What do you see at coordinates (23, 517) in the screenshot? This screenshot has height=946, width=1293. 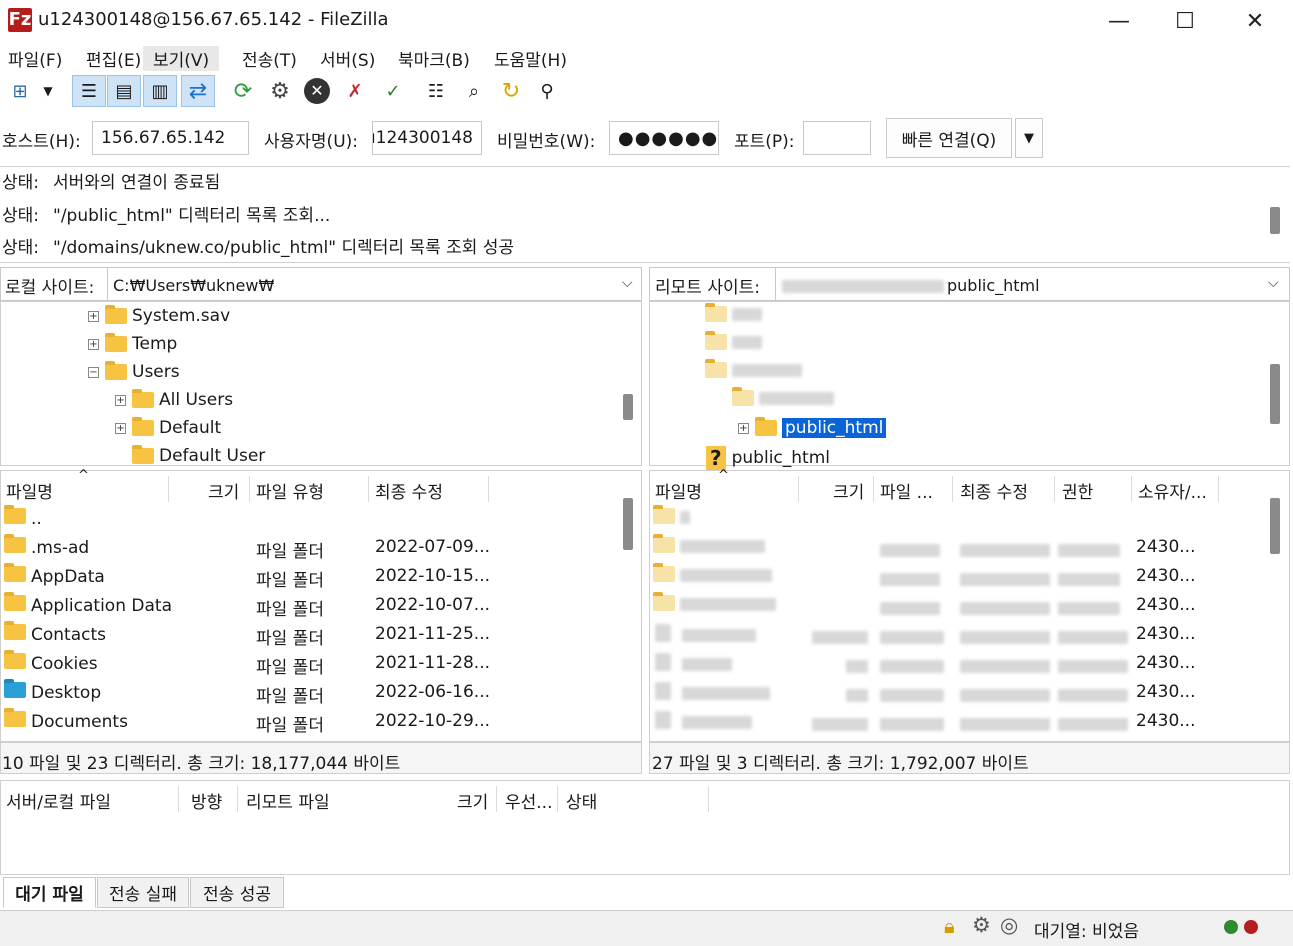 I see `file-row: ..` at bounding box center [23, 517].